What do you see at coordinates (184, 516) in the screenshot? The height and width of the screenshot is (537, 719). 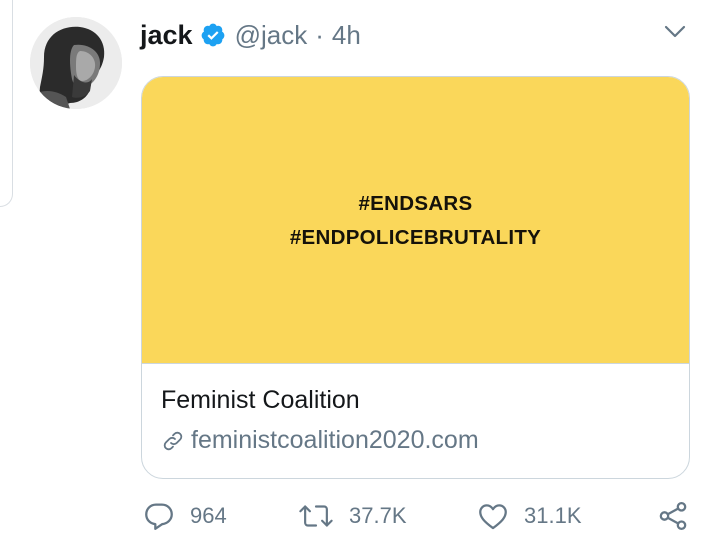 I see `reply-button: 964` at bounding box center [184, 516].